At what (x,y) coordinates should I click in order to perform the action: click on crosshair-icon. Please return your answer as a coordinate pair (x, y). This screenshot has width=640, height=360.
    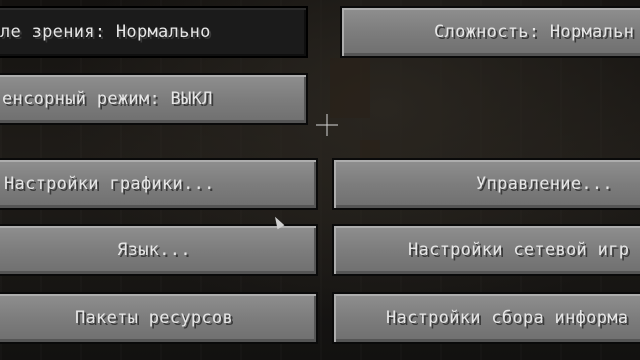
    Looking at the image, I should click on (327, 125).